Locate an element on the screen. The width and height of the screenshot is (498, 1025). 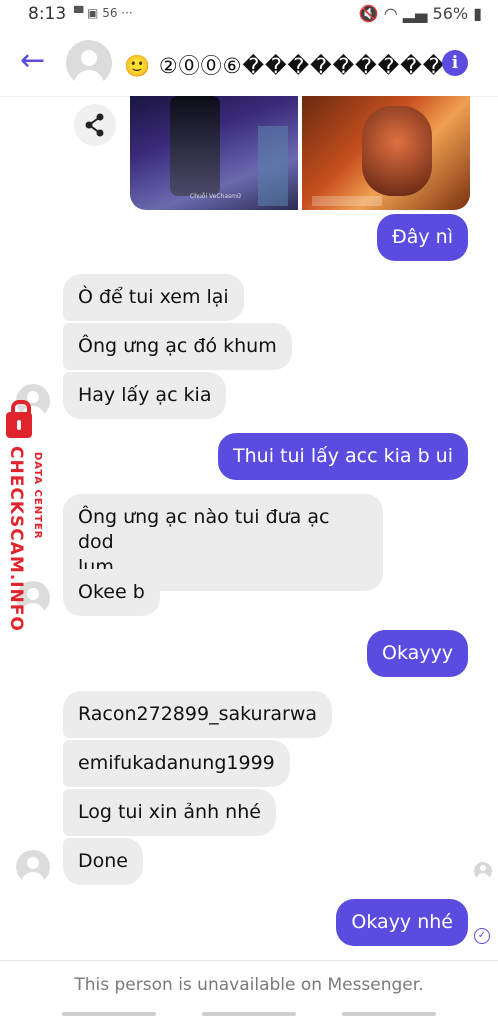
message-bubble-outgoing: Đây nì is located at coordinates (422, 237).